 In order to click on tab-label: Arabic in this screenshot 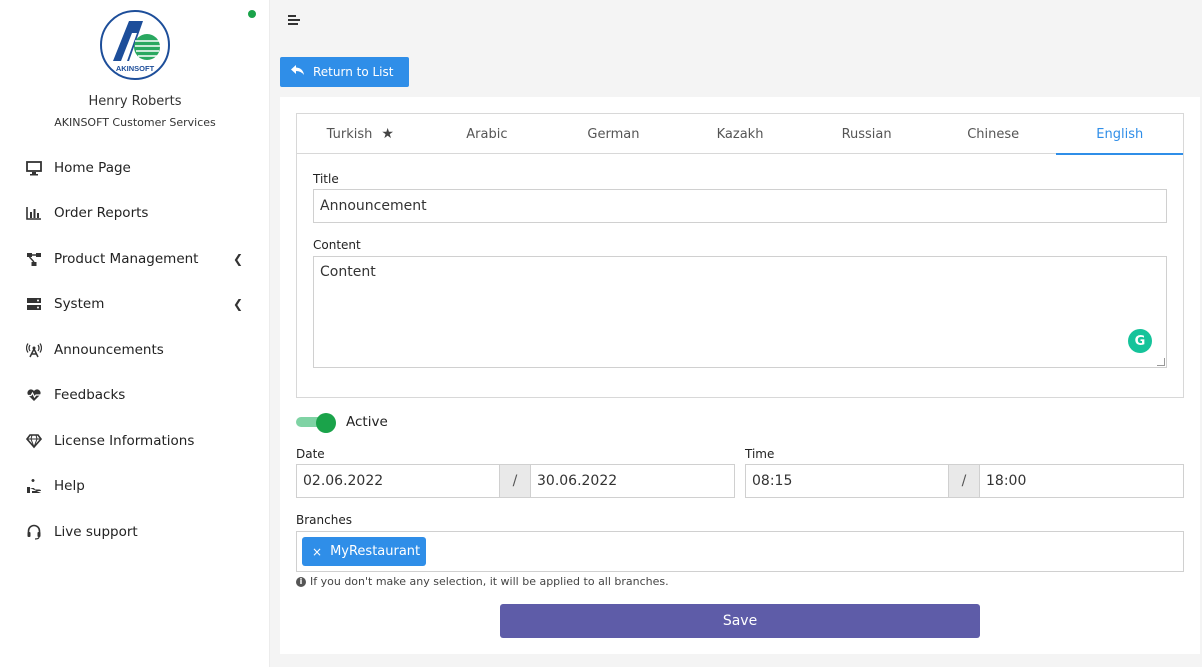, I will do `click(487, 134)`.